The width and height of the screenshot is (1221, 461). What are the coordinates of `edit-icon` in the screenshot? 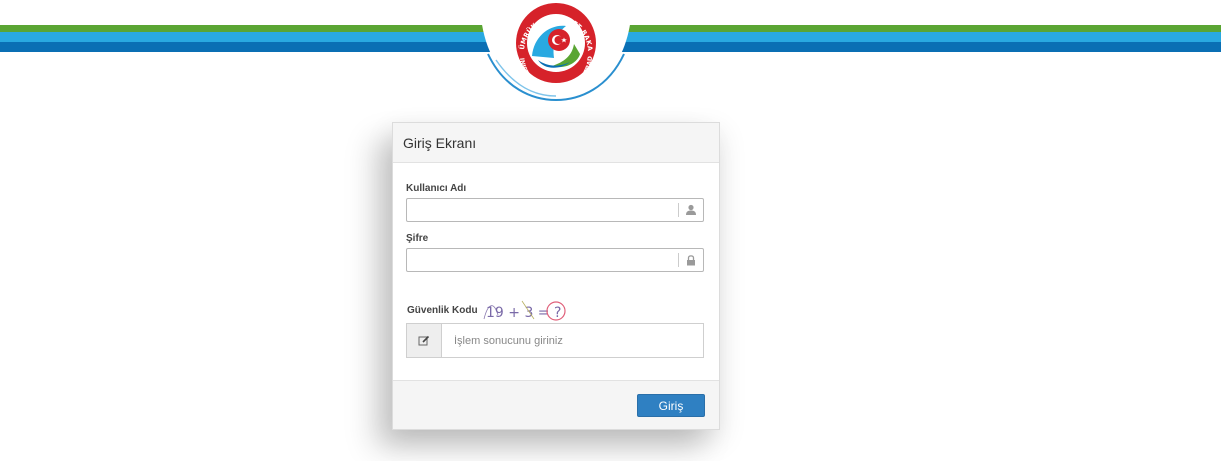 It's located at (424, 340).